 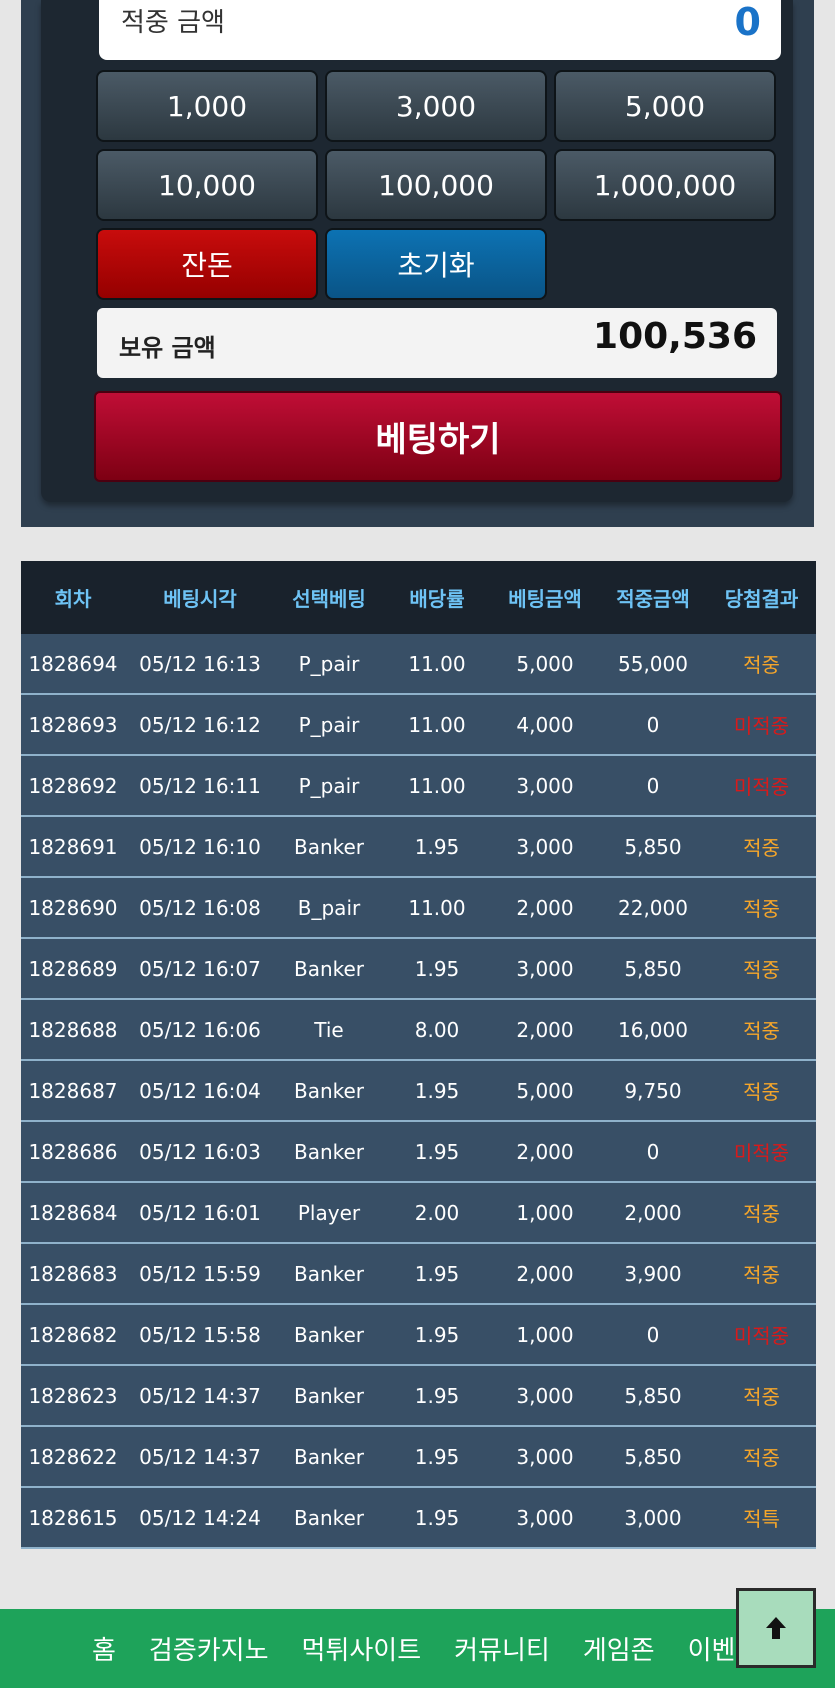 What do you see at coordinates (418, 1335) in the screenshot?
I see `table-row: 1828682 05/12 15:58 Banker 1.95 1,000 0 미적중` at bounding box center [418, 1335].